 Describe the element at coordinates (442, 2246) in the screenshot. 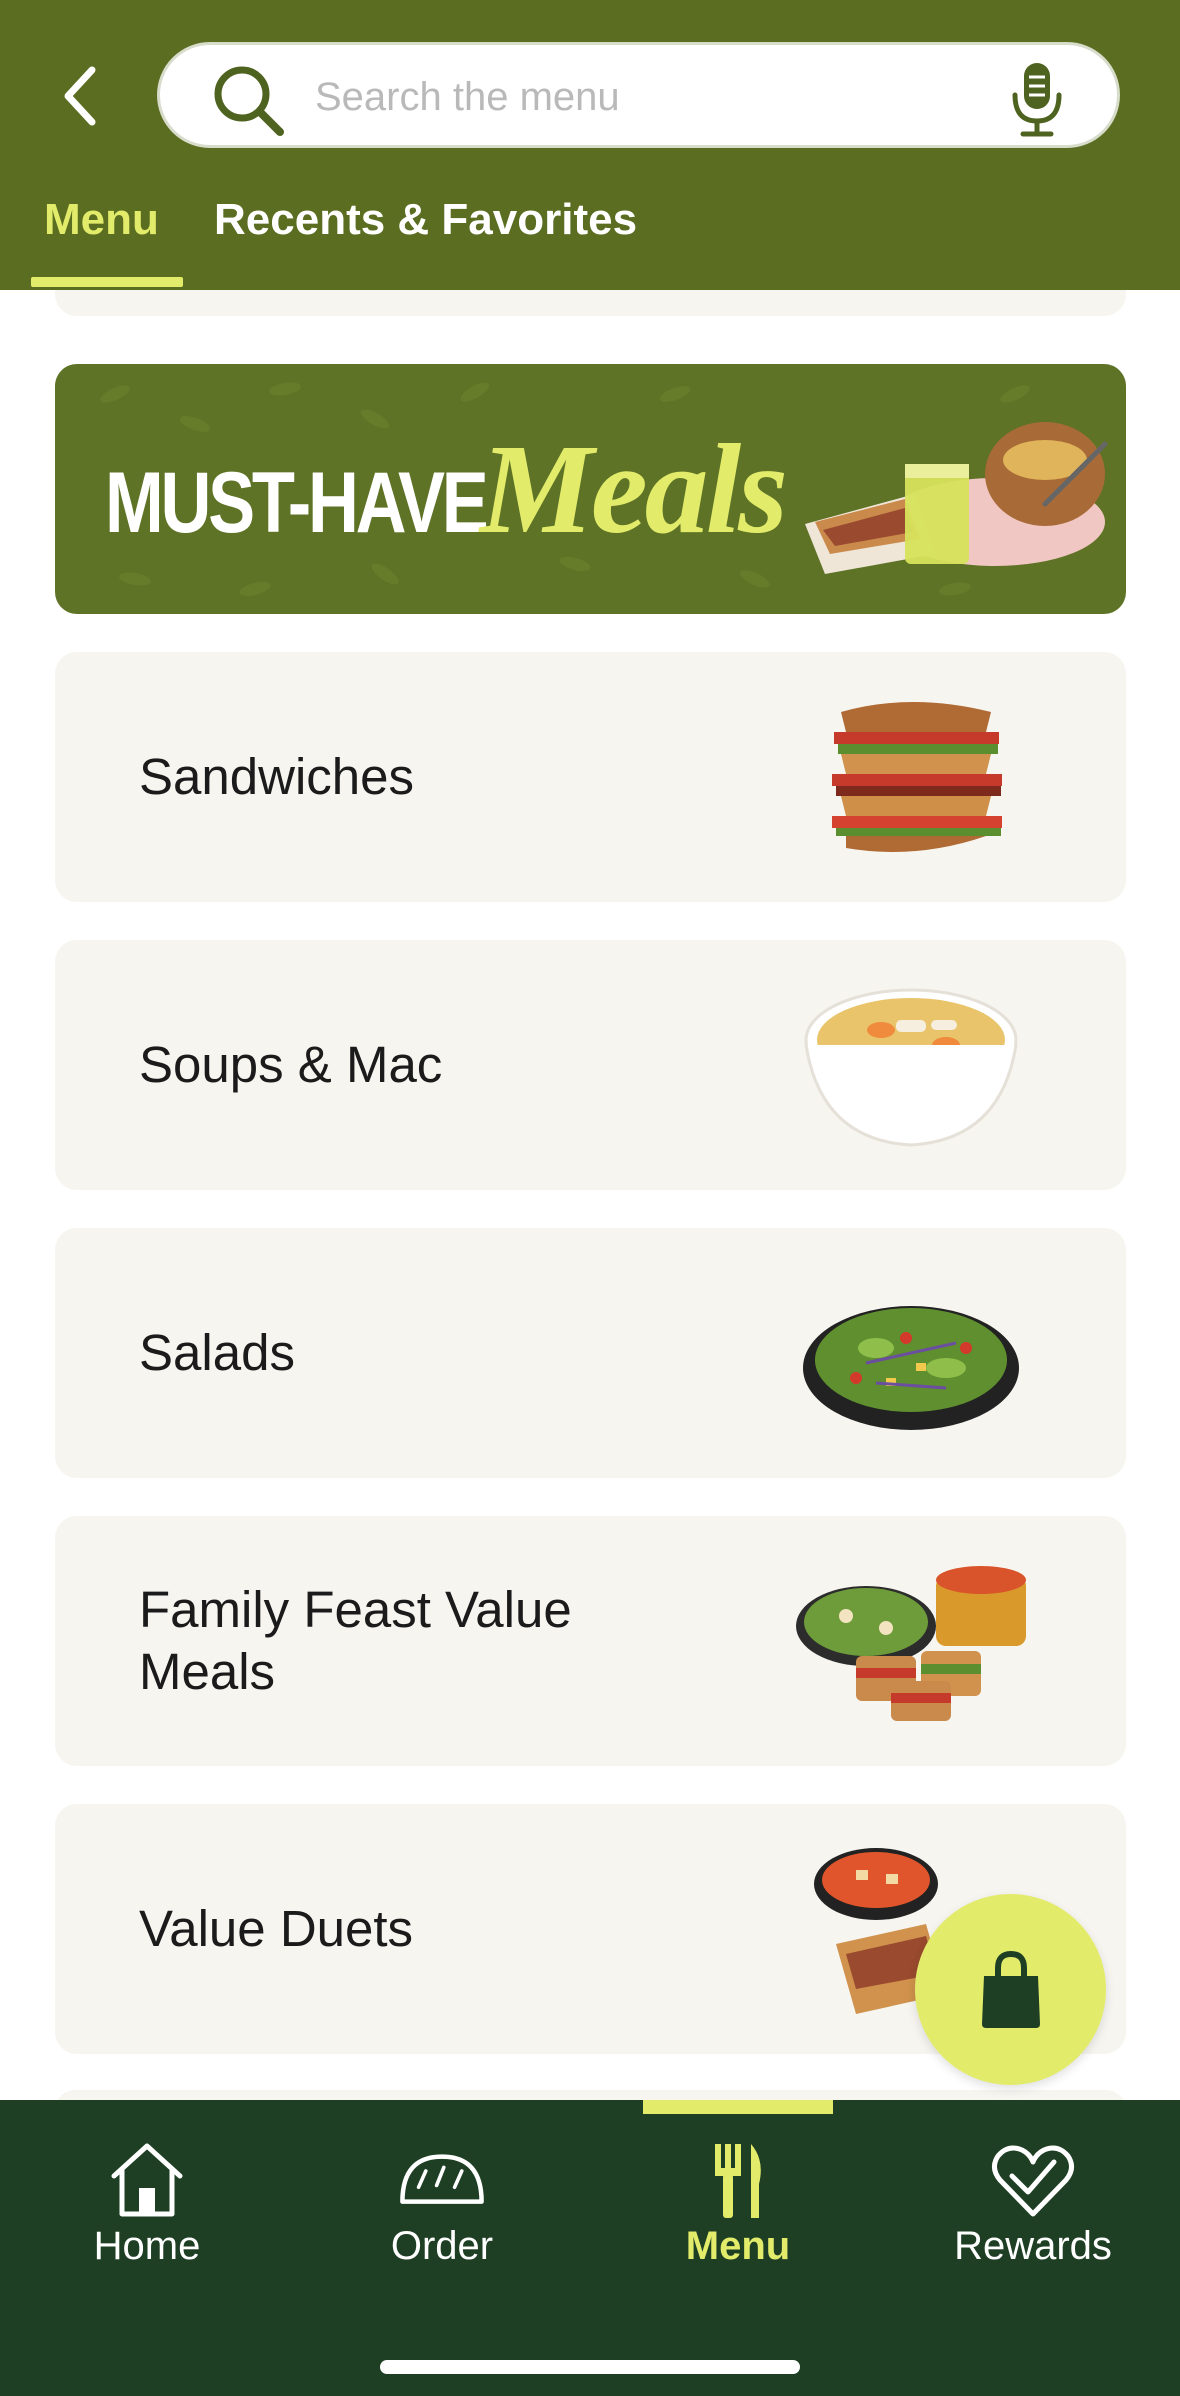

I see `nav-label: Order` at that location.